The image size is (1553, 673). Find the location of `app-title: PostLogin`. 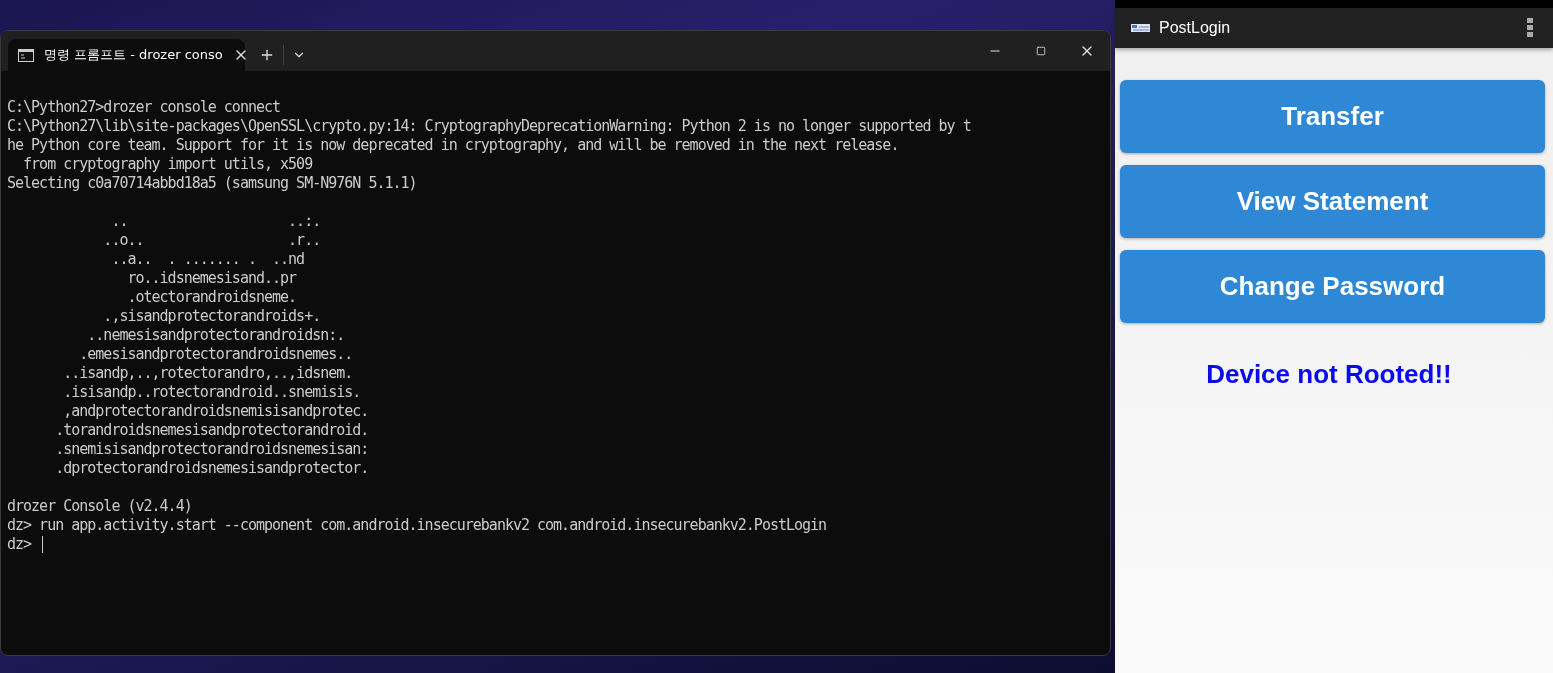

app-title: PostLogin is located at coordinates (1195, 28).